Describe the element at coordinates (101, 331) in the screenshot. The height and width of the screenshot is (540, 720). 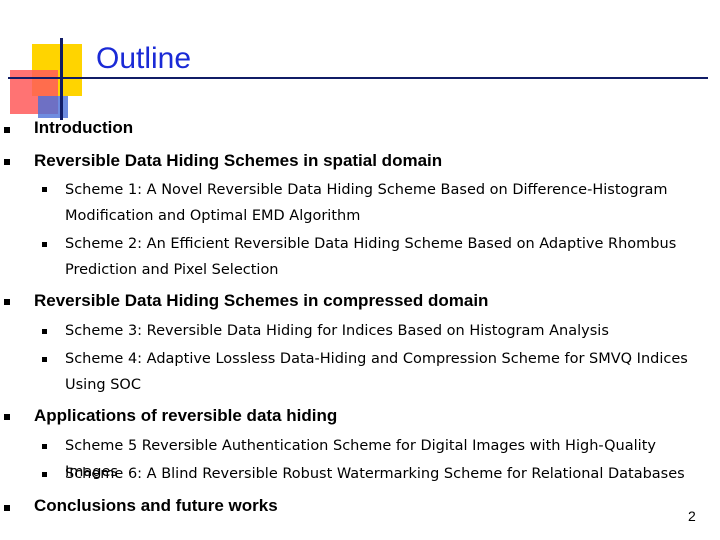
I see `scheme-name: Scheme 3` at that location.